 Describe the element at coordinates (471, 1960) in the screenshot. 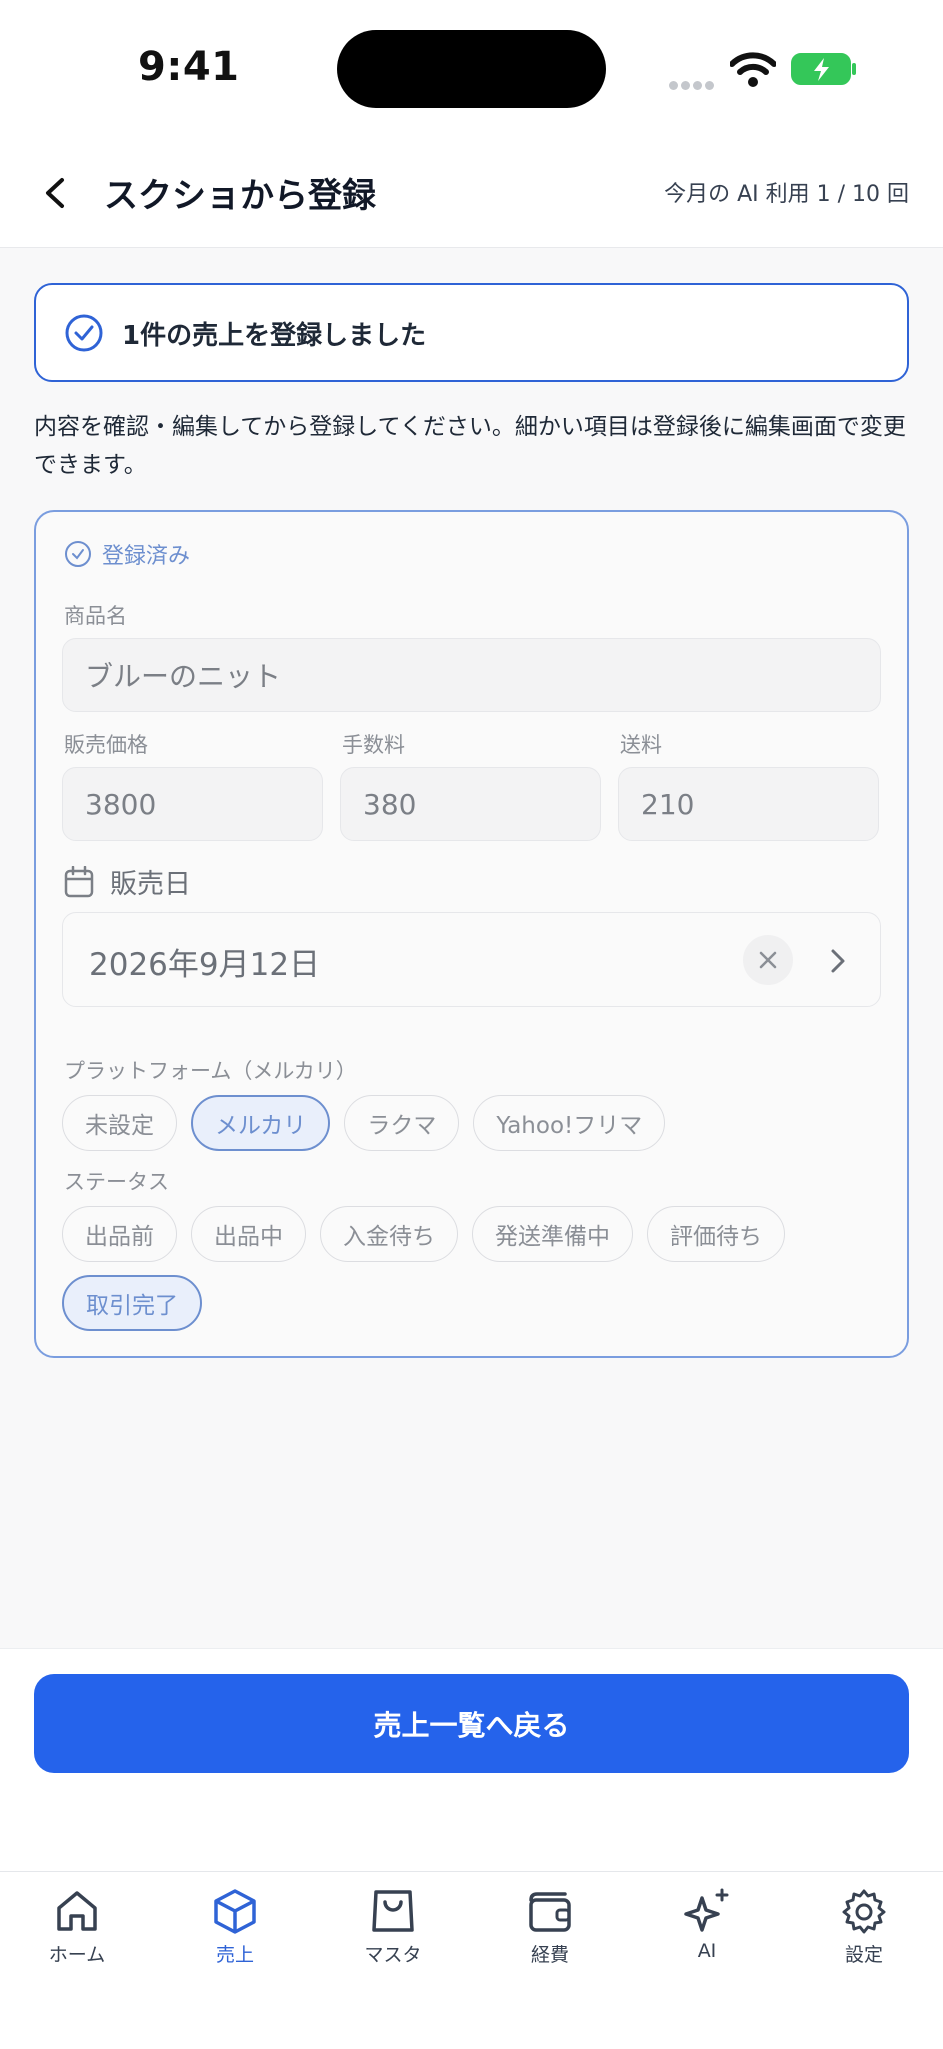

I see `tab-bar: ホーム 売上 マスタ 経費 AI 設定` at that location.